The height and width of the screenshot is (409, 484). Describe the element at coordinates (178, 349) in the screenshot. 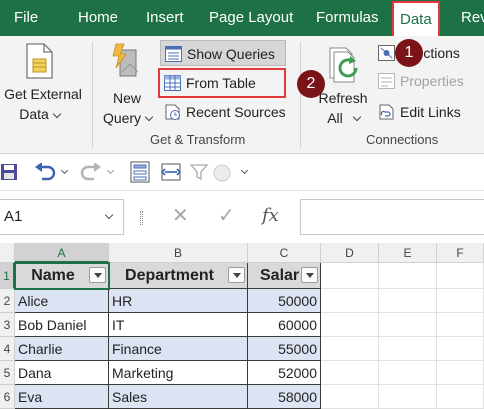

I see `table-cell: Finance` at that location.